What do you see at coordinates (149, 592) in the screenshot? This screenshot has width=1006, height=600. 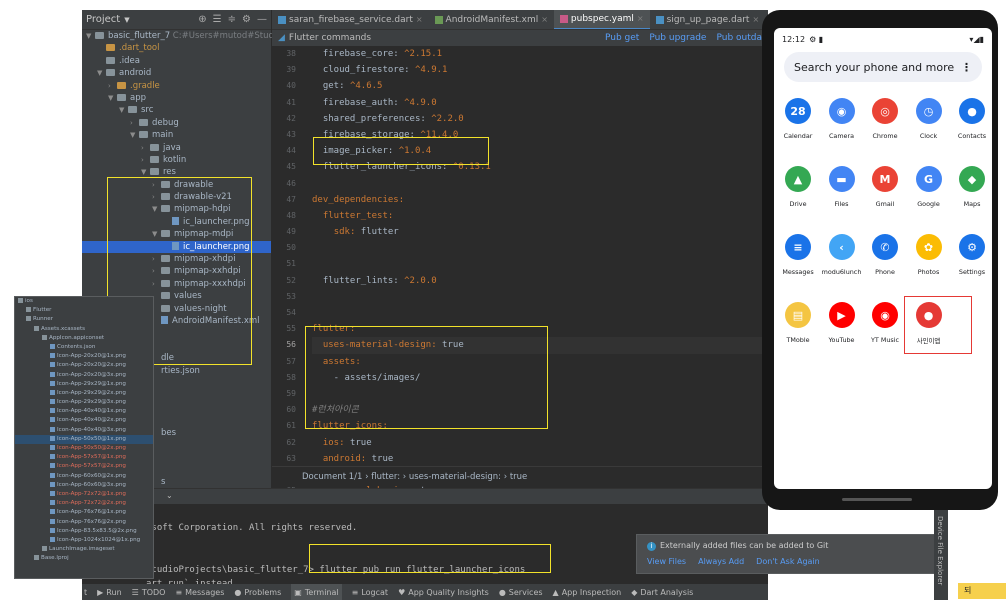 I see `tool-window-todo: ☰ TODO` at bounding box center [149, 592].